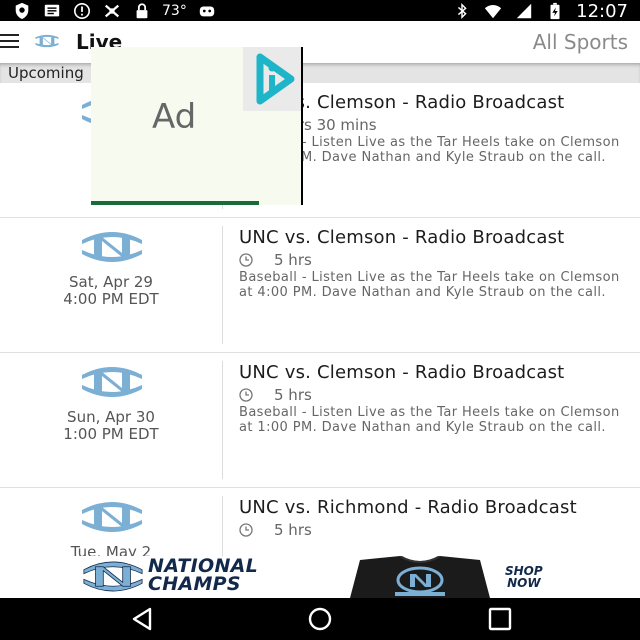 This screenshot has height=640, width=640. What do you see at coordinates (420, 577) in the screenshot?
I see `tshirt-image` at bounding box center [420, 577].